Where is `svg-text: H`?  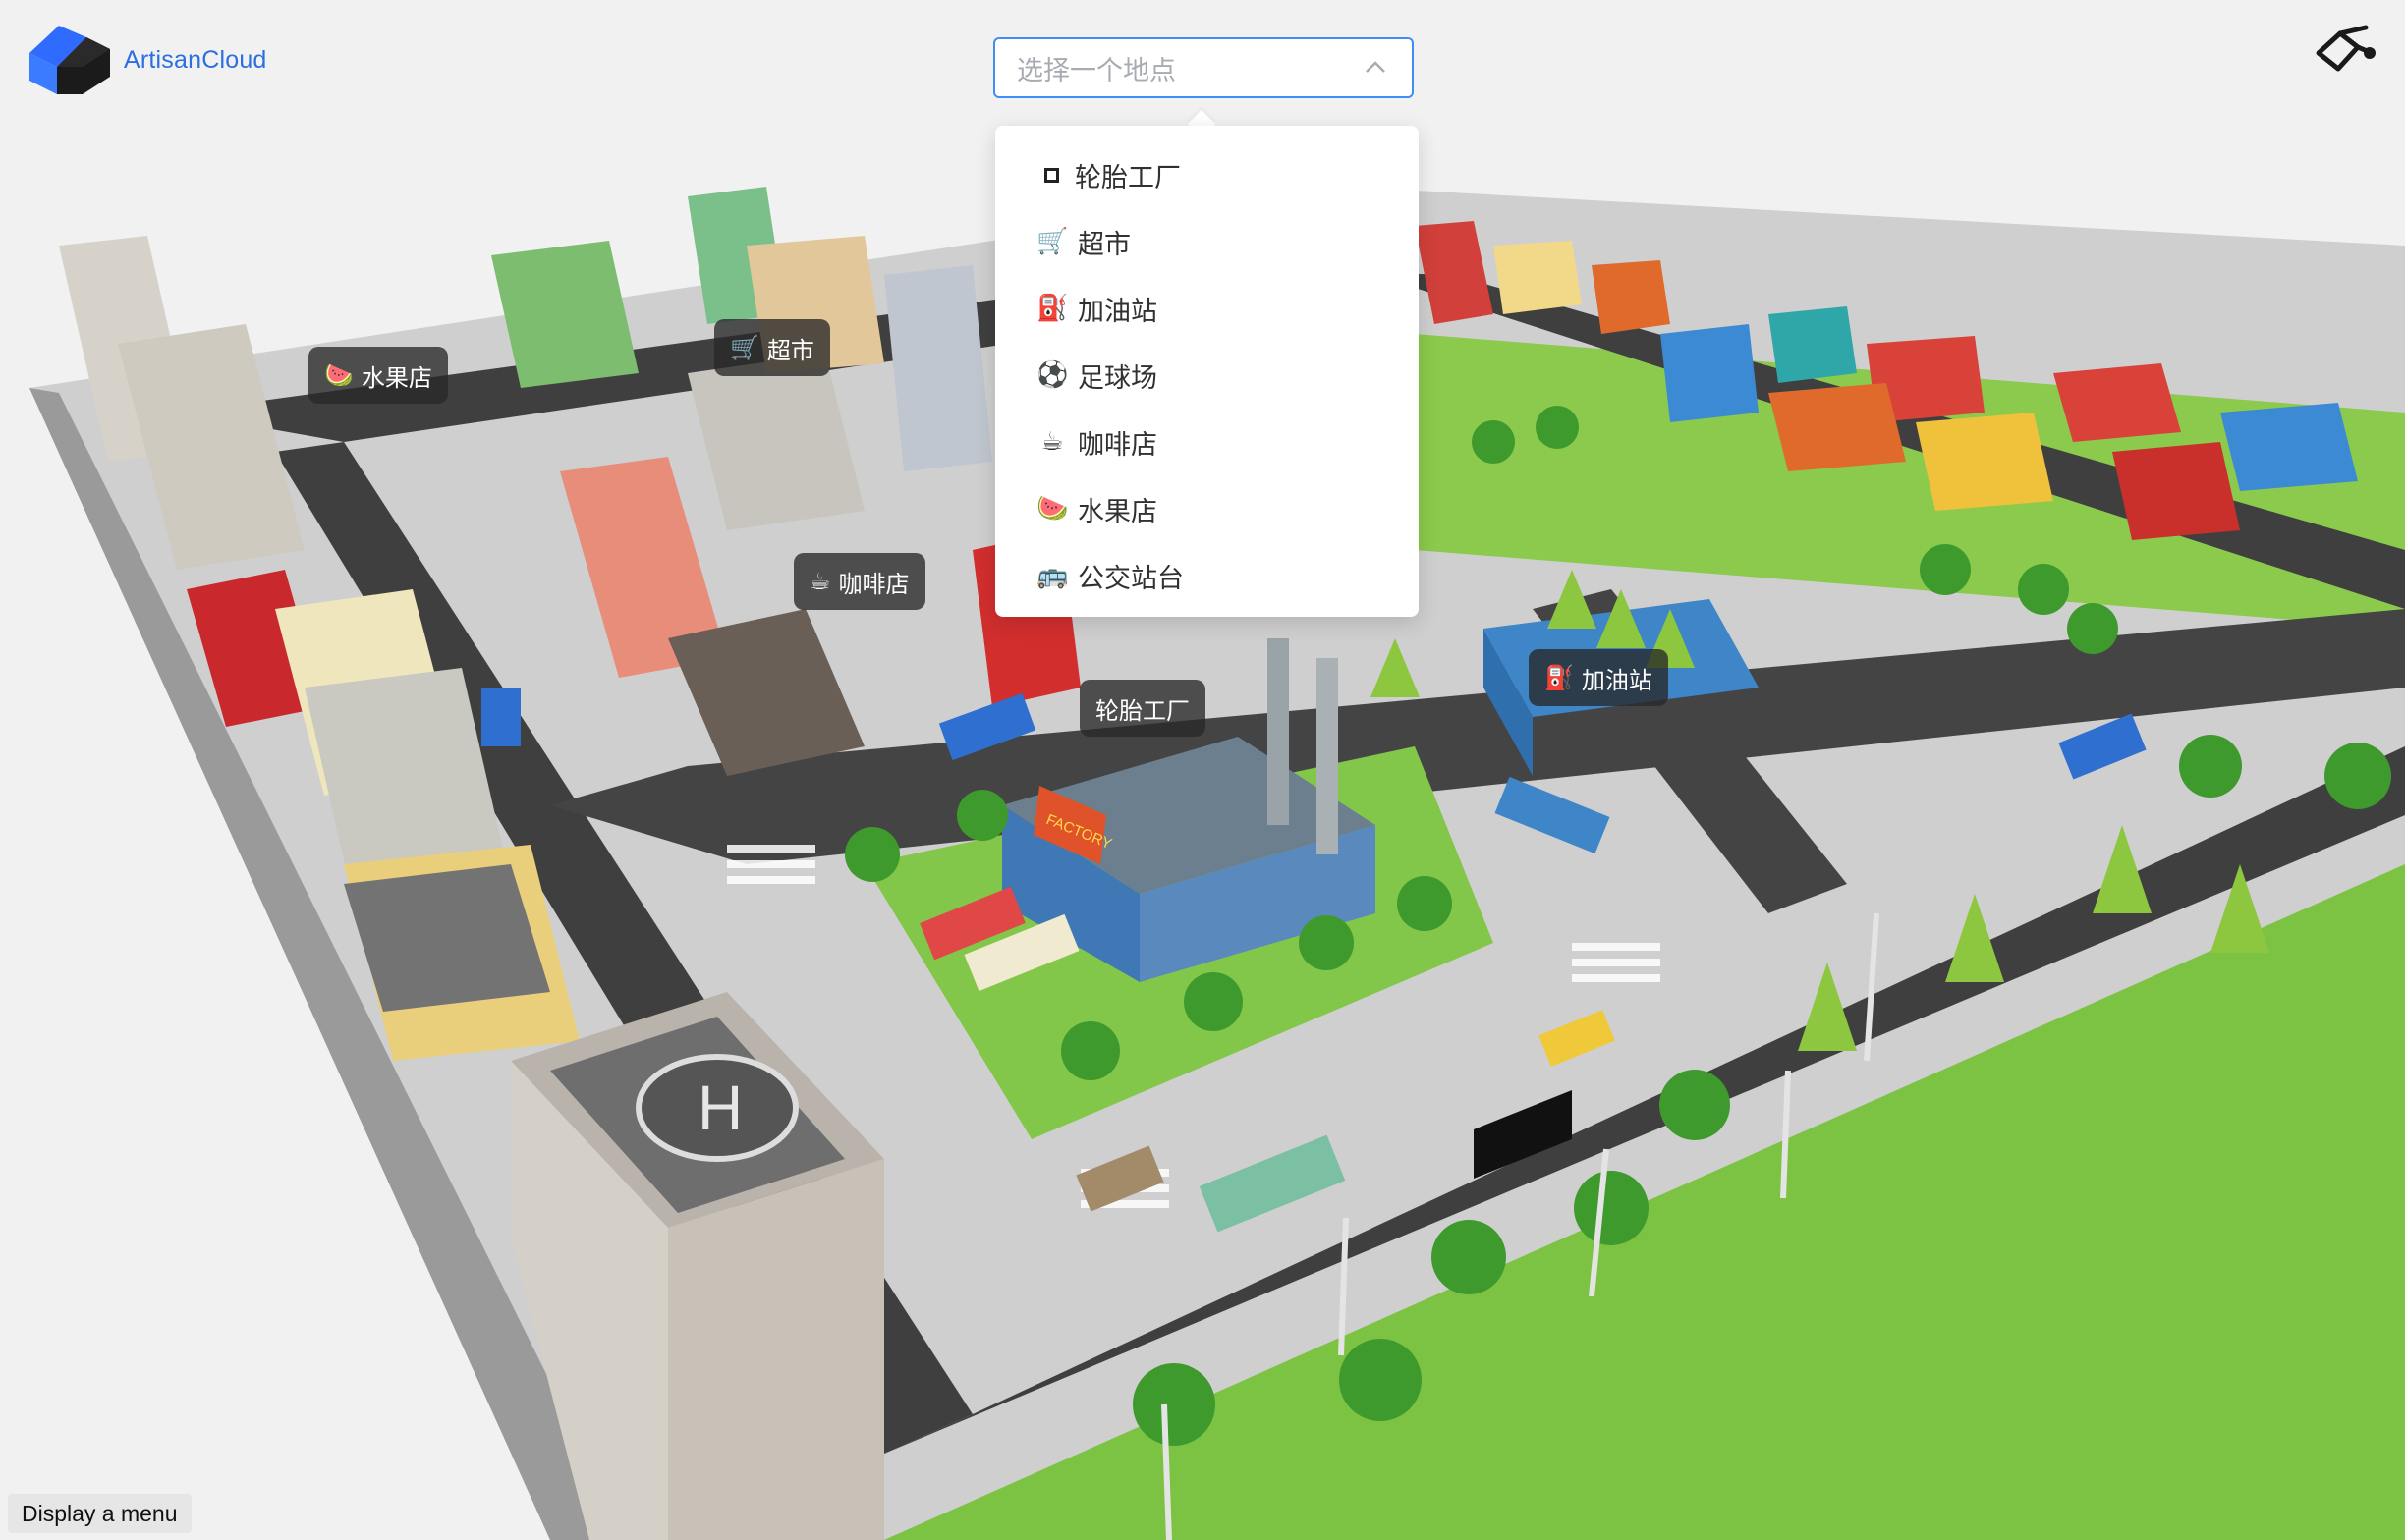
svg-text: H is located at coordinates (720, 1107).